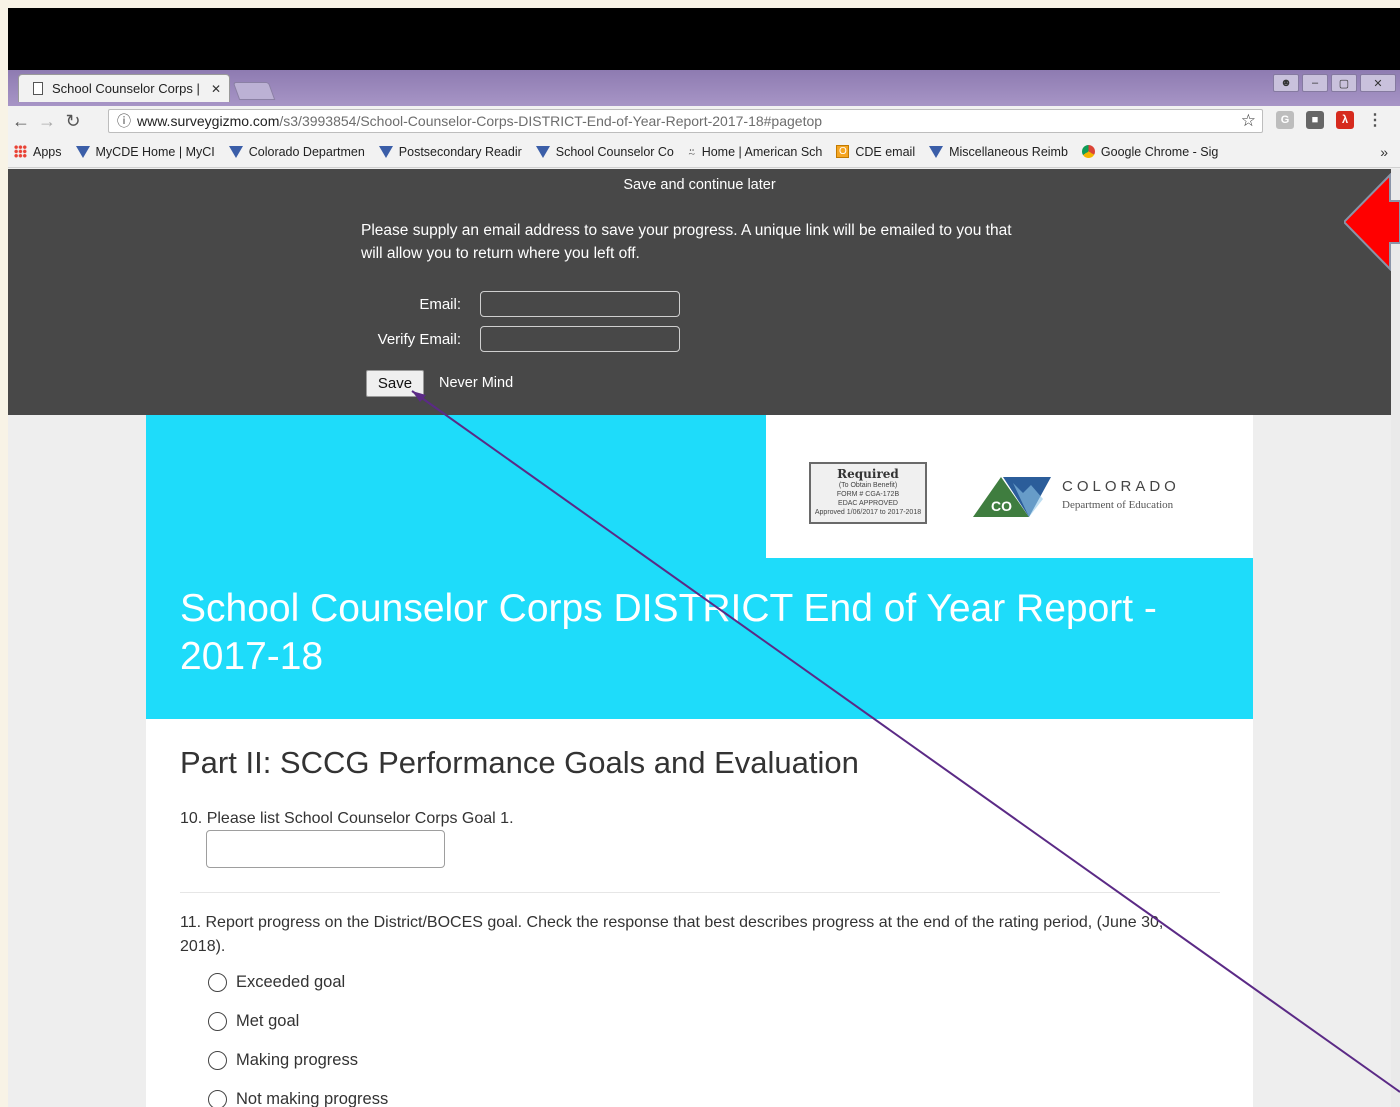 This screenshot has width=1400, height=1107. What do you see at coordinates (1375, 120) in the screenshot?
I see `chrome-menu-icon: ⋮` at bounding box center [1375, 120].